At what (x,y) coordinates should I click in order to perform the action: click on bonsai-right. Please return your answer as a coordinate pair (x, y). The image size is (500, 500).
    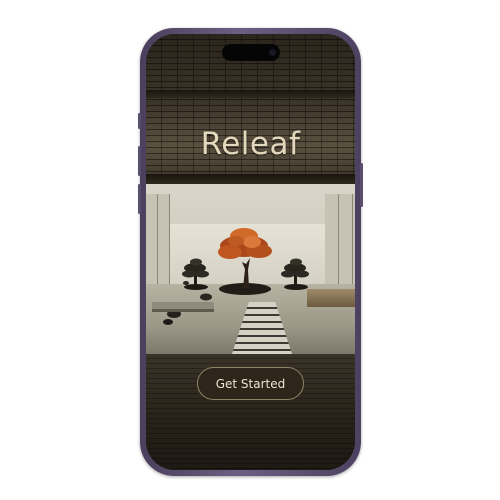
    Looking at the image, I should click on (295, 274).